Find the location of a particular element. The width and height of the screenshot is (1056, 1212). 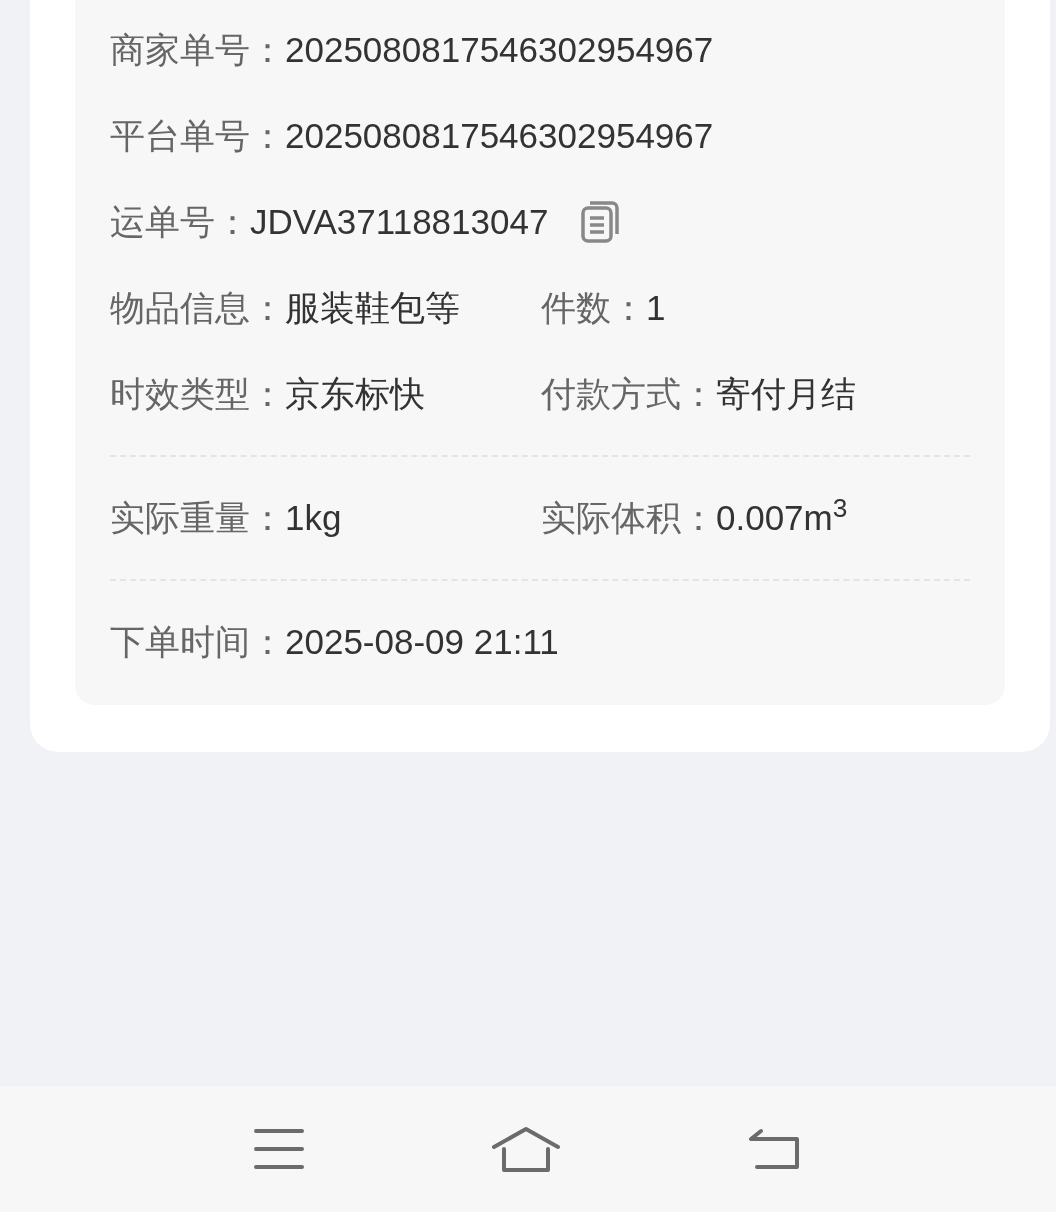

field-label: 付款方式： is located at coordinates (628, 393).